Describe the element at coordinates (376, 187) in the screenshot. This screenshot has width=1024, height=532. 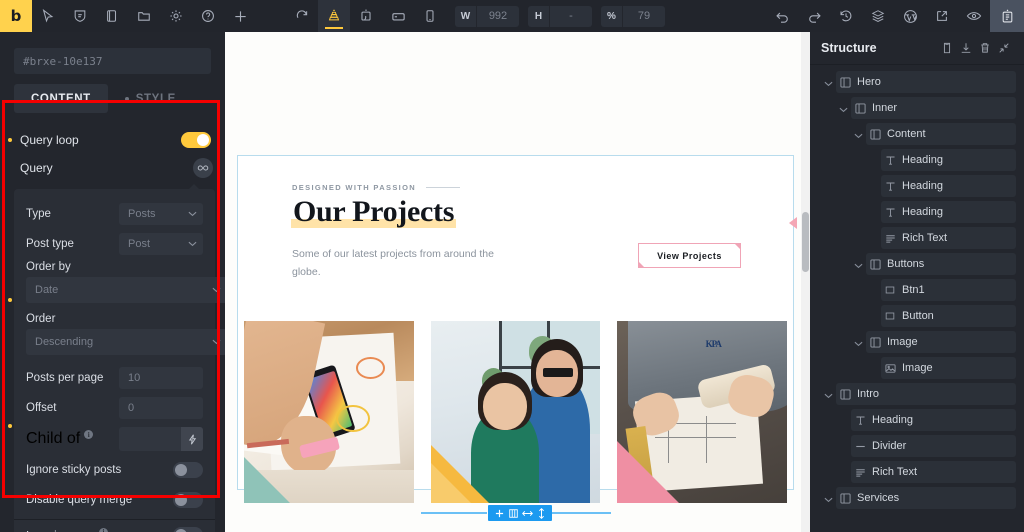
I see `eyebrow-wrap: DESIGNED WITH PASSION` at that location.